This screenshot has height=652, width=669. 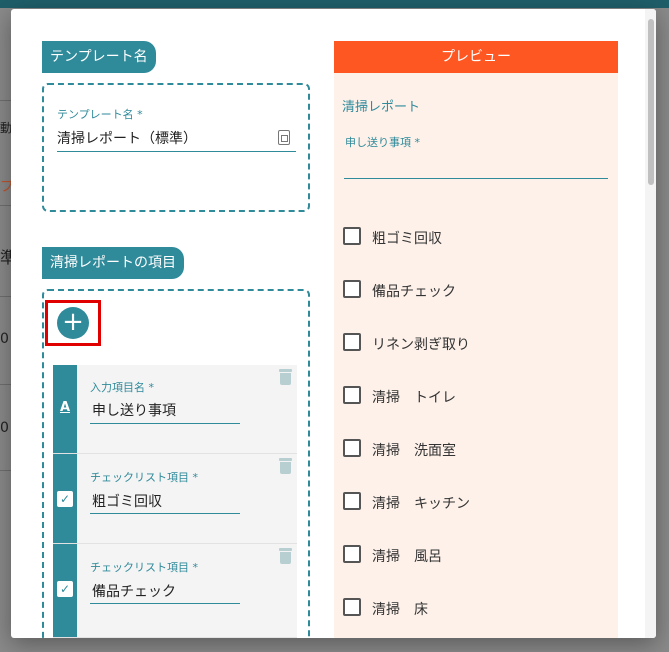 What do you see at coordinates (175, 499) in the screenshot?
I see `item-card-checklist: ✓ チェックリスト項目 * 粗ゴミ回収` at bounding box center [175, 499].